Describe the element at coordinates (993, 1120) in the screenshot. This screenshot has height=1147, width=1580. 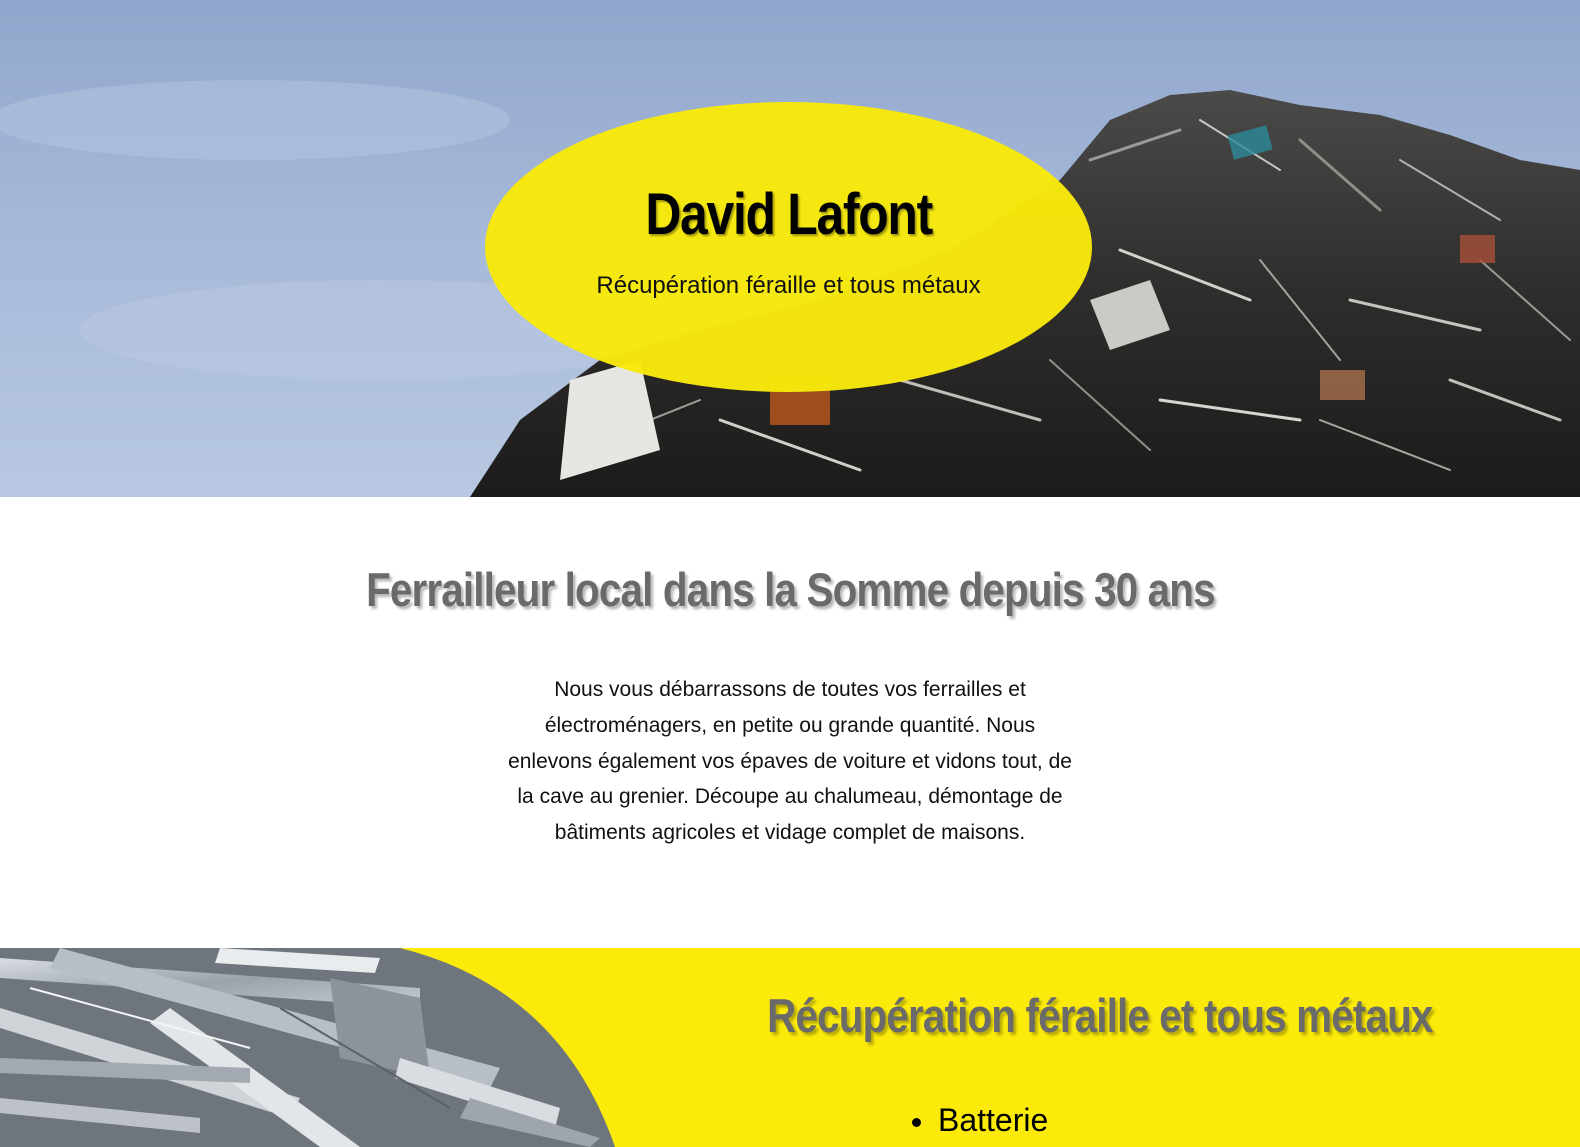
I see `list-item-label: Batterie` at that location.